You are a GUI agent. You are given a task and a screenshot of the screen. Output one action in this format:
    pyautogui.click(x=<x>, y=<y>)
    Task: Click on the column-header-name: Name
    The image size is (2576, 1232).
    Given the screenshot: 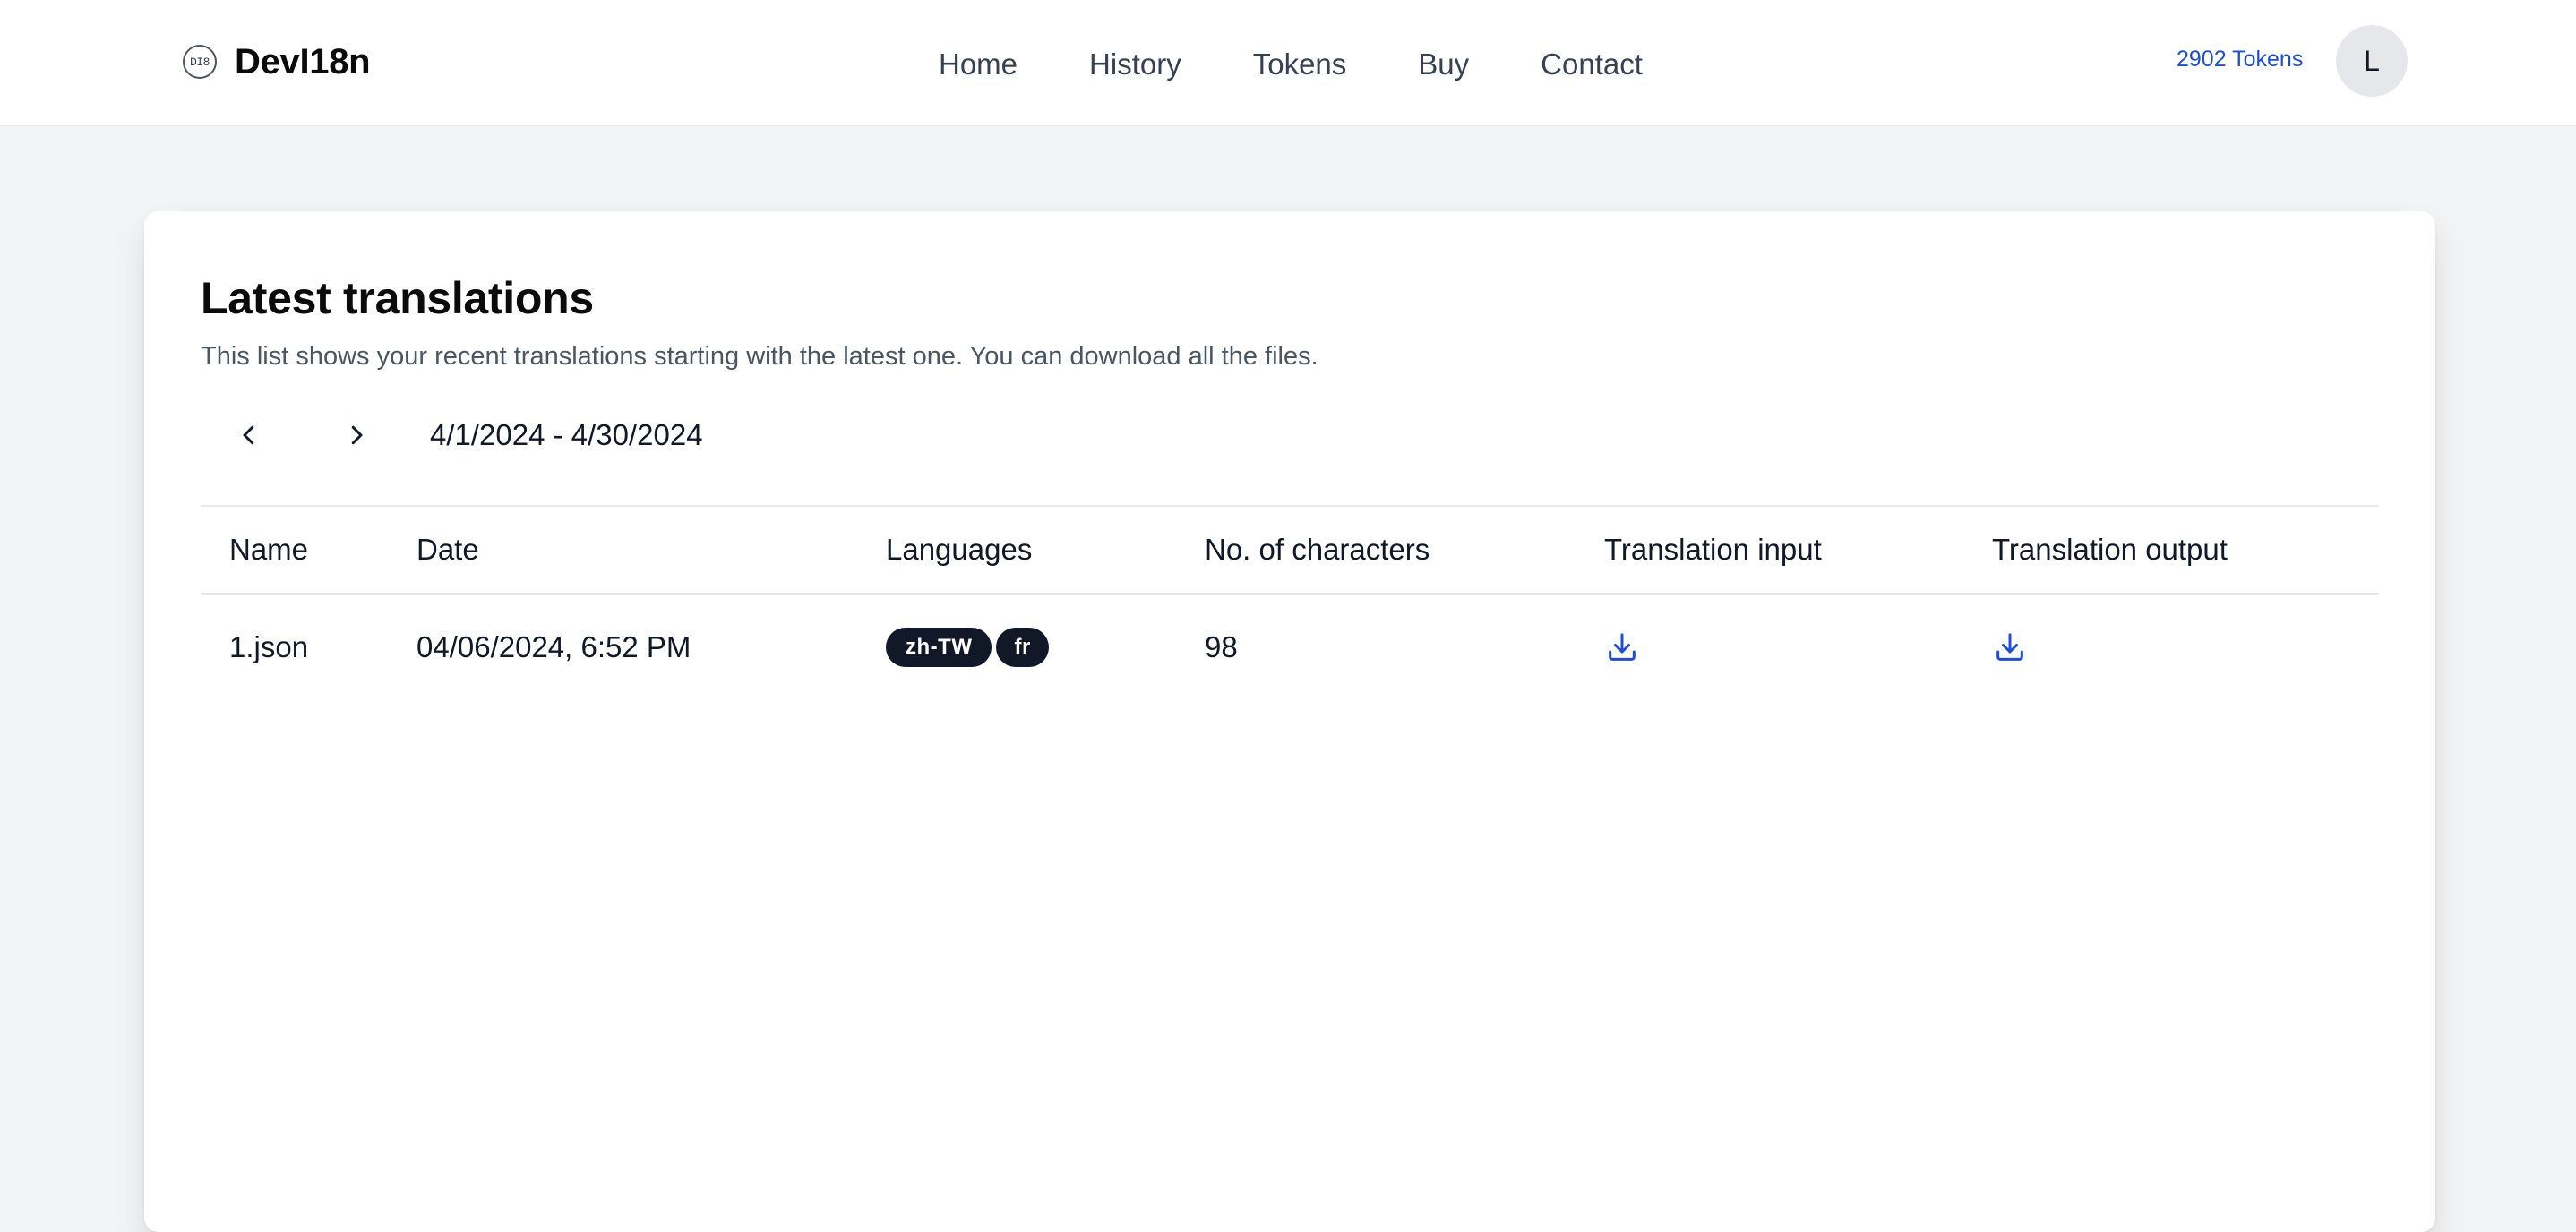 What is the action you would take?
    pyautogui.click(x=269, y=549)
    